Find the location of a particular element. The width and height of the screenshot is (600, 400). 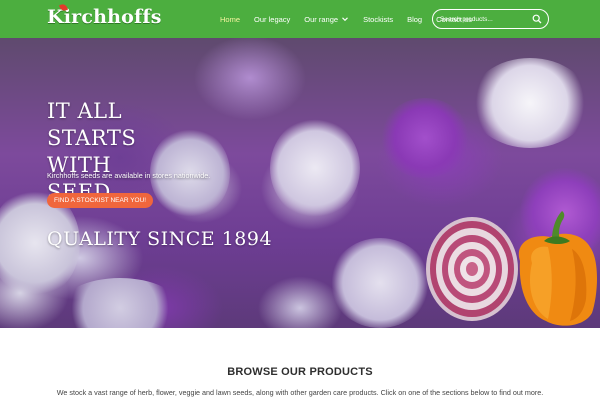

search-input is located at coordinates (486, 19).